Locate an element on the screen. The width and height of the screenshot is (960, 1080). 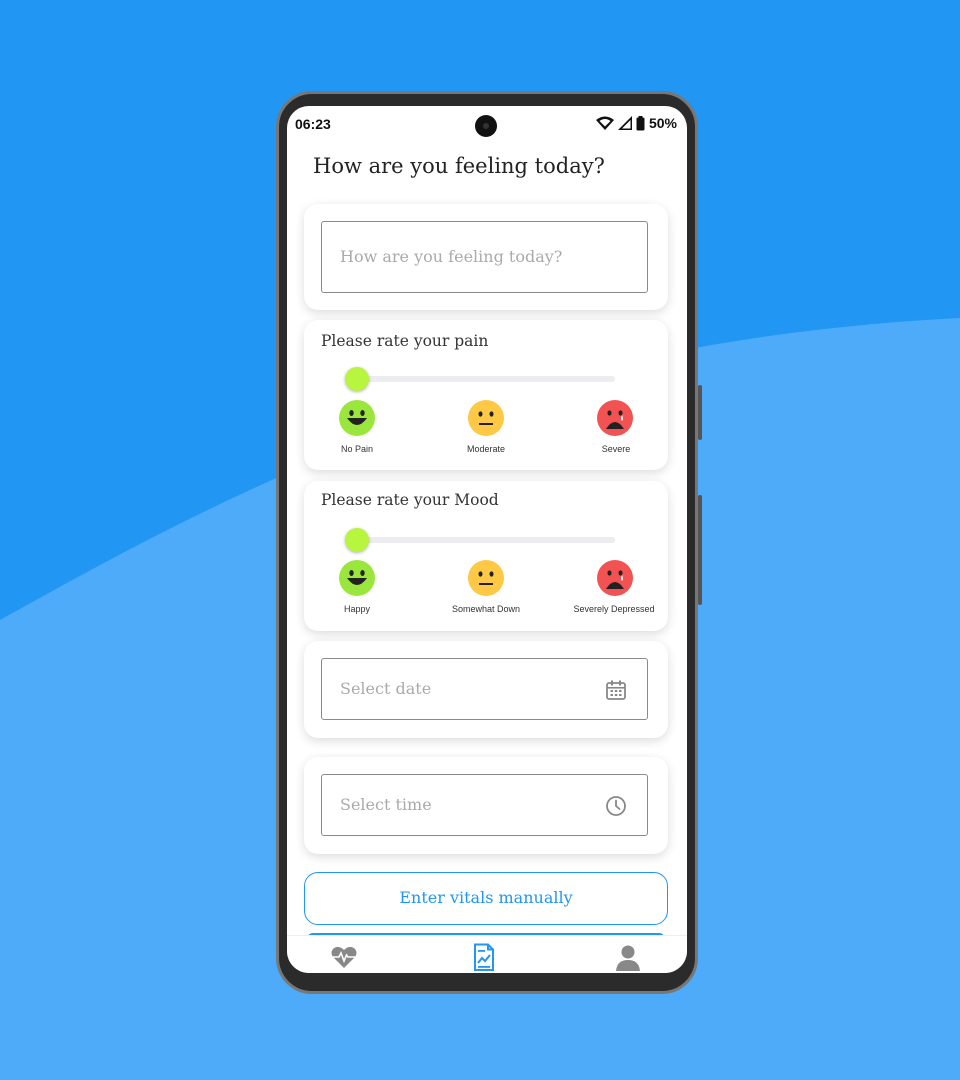
time-input-placeholder: Select time is located at coordinates (386, 804).